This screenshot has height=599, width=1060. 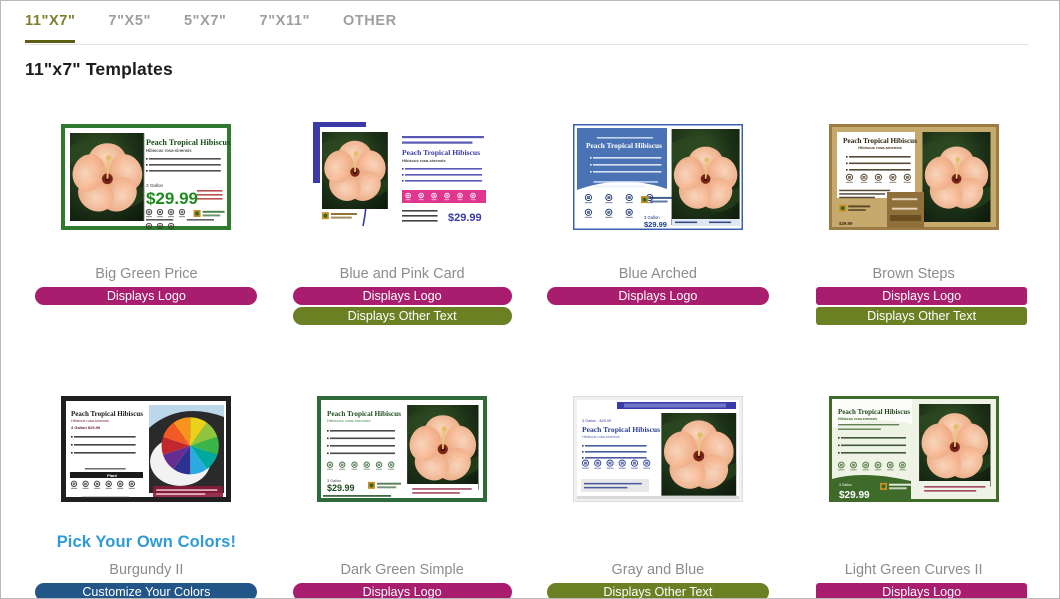 I want to click on svg-text: Plant, so click(x=112, y=475).